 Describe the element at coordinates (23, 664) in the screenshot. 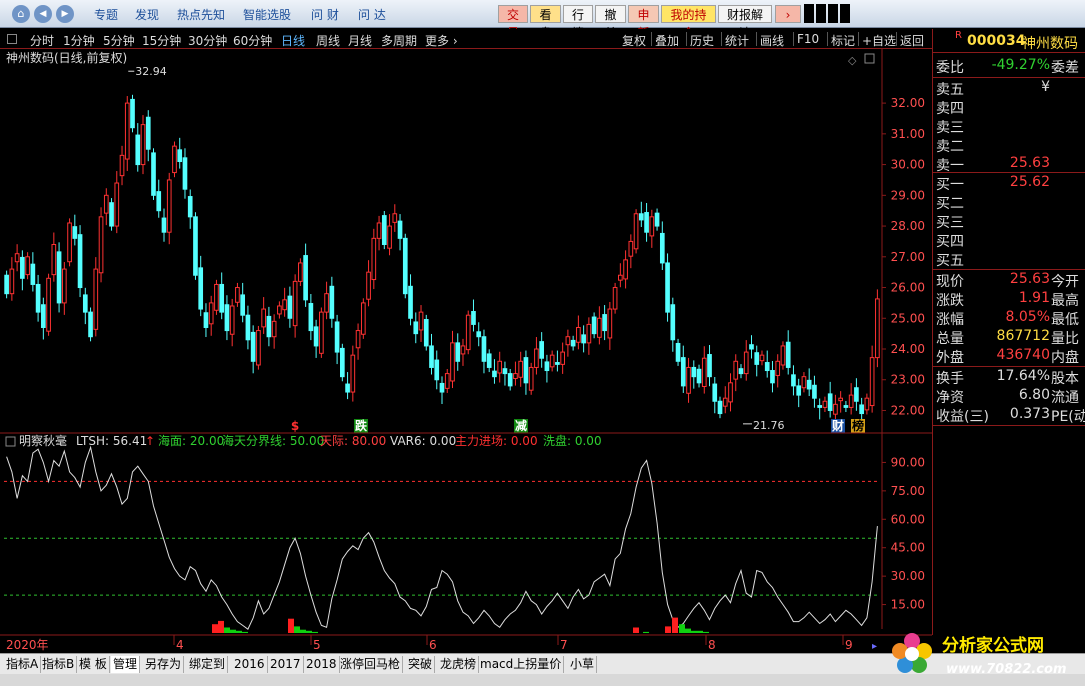

I see `indicator-tab-0: 指标A` at that location.